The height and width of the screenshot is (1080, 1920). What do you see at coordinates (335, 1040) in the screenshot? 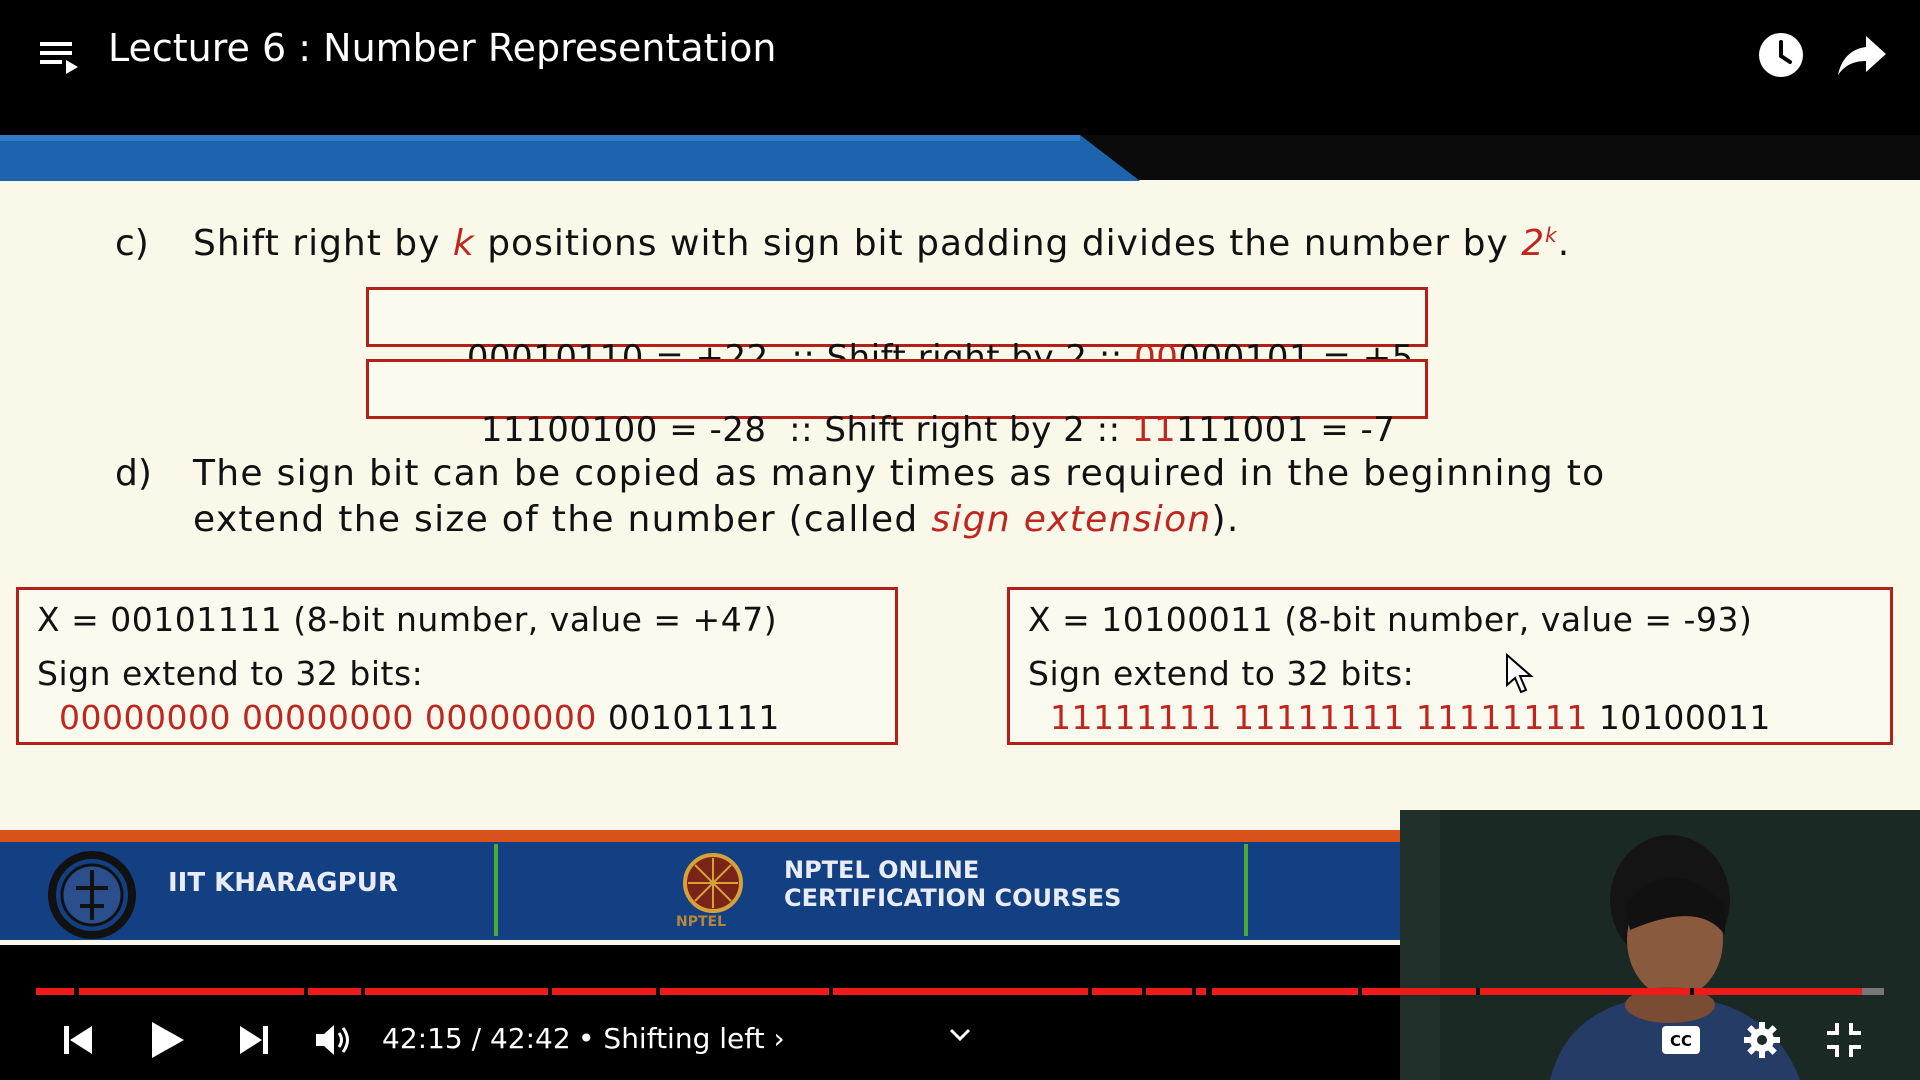
I see `volume-icon` at bounding box center [335, 1040].